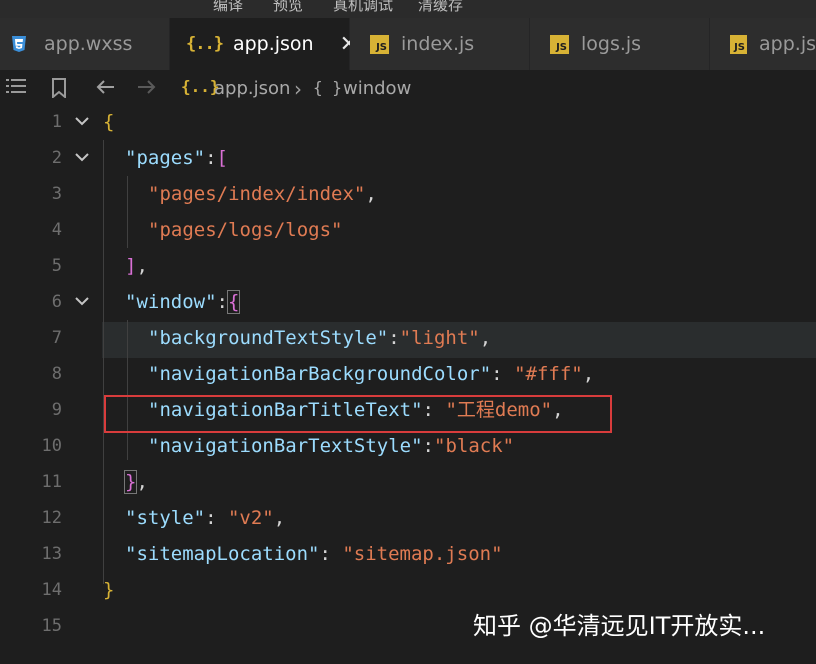 Image resolution: width=816 pixels, height=664 pixels. Describe the element at coordinates (222, 554) in the screenshot. I see `json-key: "sitemapLocation"` at that location.